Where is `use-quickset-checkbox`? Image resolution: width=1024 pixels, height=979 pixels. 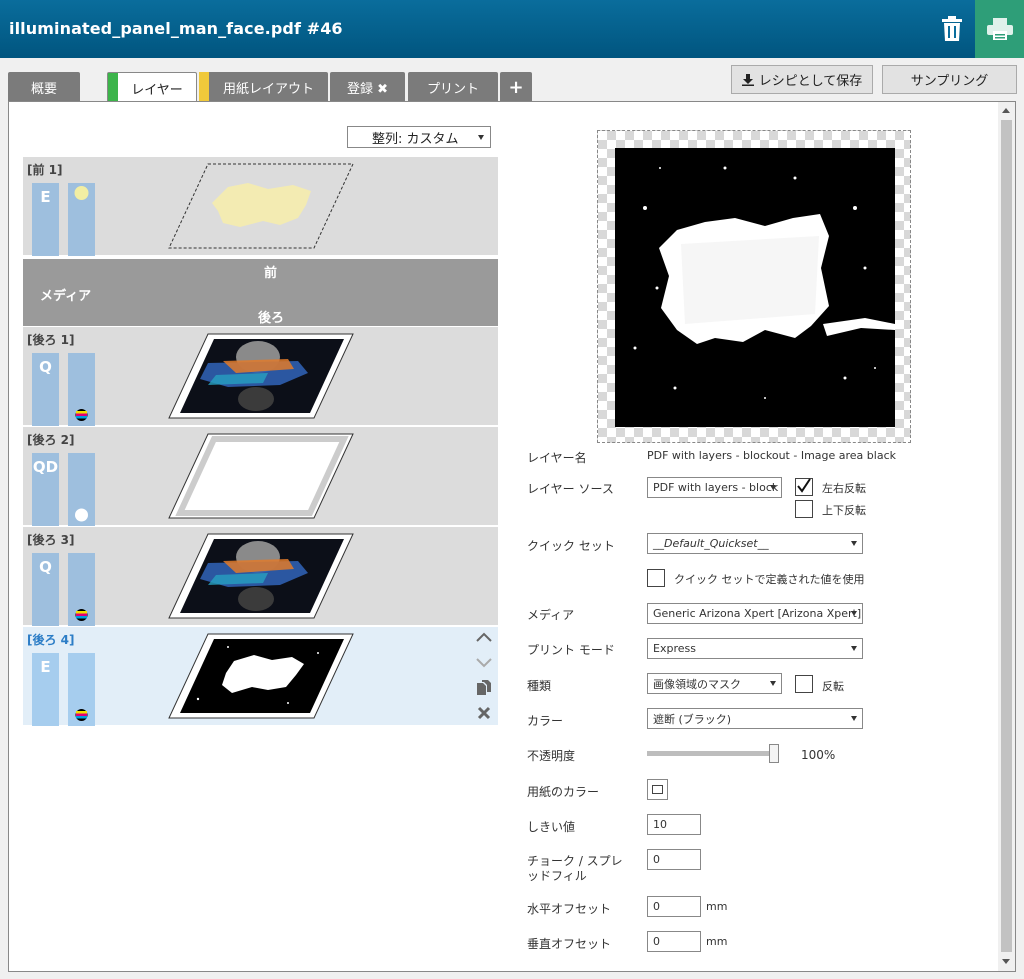 use-quickset-checkbox is located at coordinates (656, 578).